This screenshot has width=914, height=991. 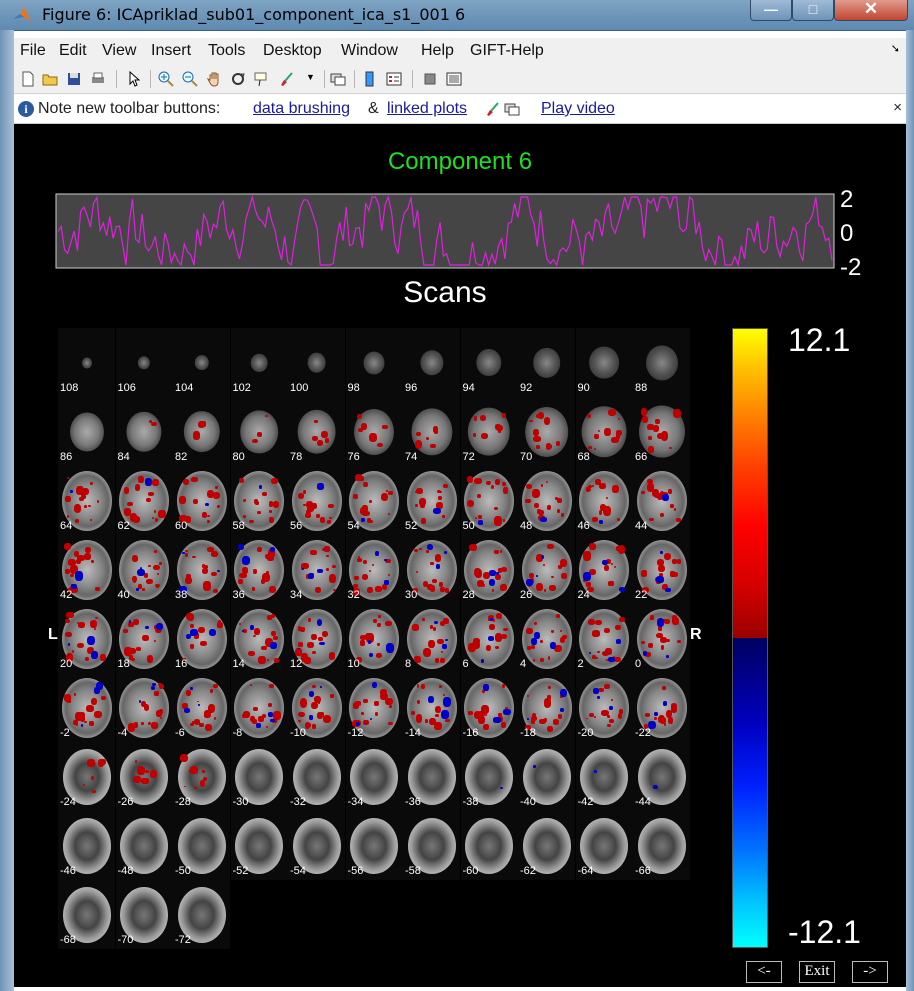 What do you see at coordinates (427, 109) in the screenshot?
I see `linked-plots-link: linked plots` at bounding box center [427, 109].